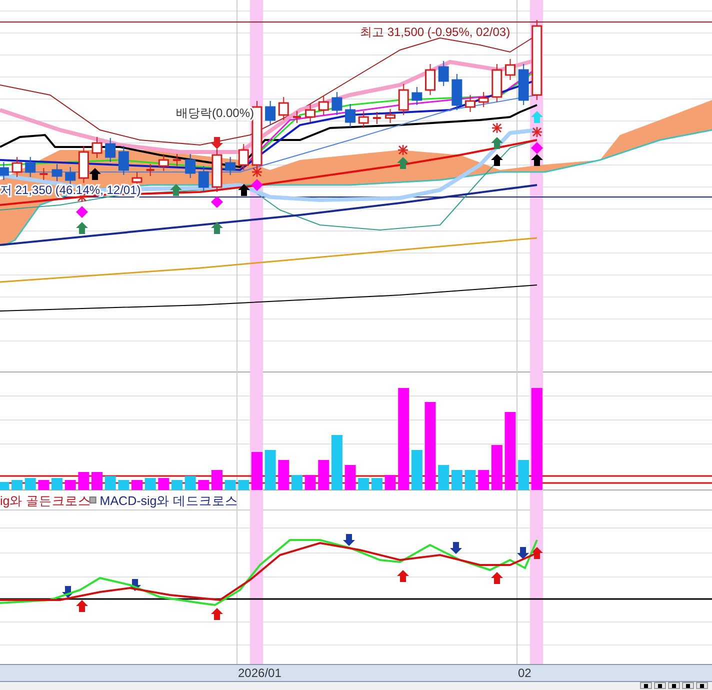  Describe the element at coordinates (169, 501) in the screenshot. I see `legend-label: MACD-sig와 데드크로스` at that location.